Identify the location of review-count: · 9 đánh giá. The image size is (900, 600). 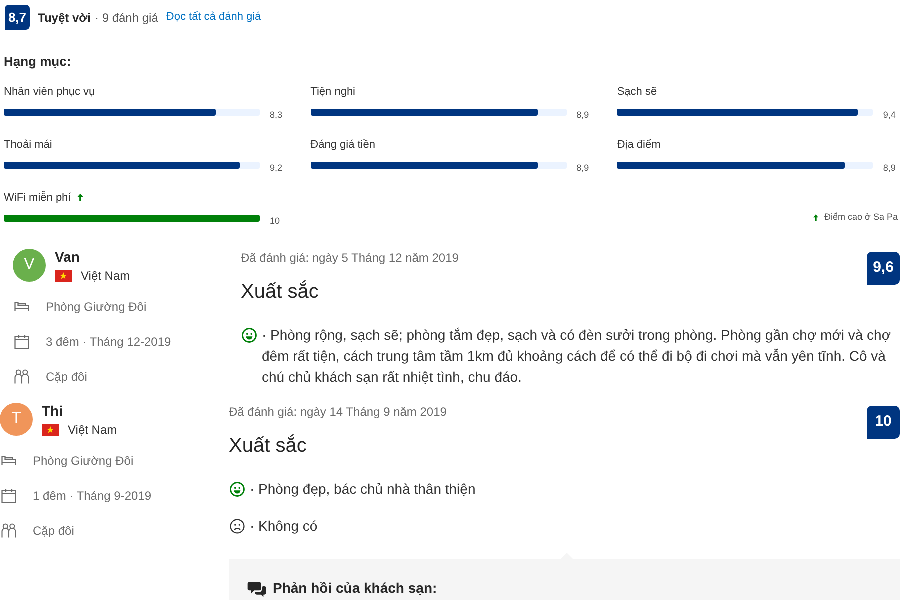
(126, 18).